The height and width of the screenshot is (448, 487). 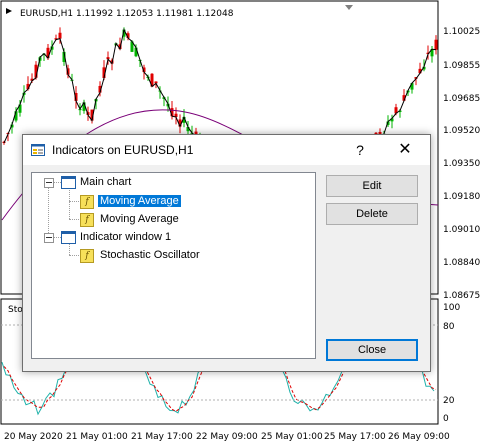 I want to click on price-label: 1.09520, so click(x=461, y=131).